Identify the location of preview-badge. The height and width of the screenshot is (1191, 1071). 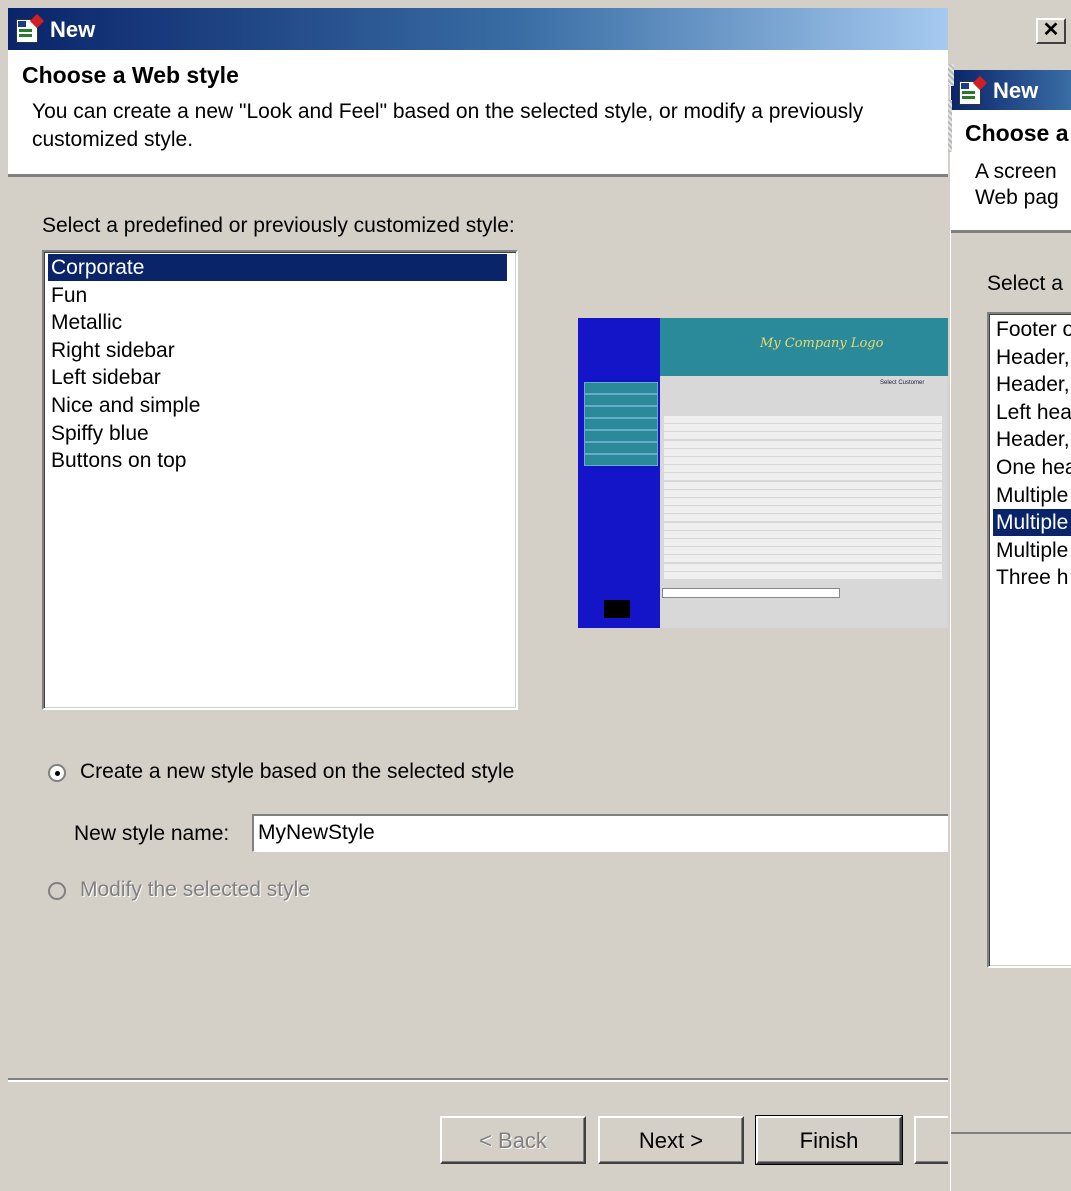
(617, 609).